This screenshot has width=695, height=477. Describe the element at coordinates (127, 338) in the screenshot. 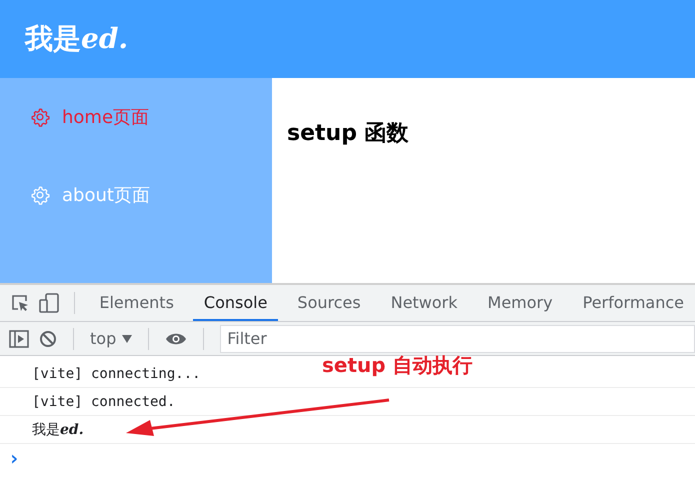

I see `caret-icon` at that location.